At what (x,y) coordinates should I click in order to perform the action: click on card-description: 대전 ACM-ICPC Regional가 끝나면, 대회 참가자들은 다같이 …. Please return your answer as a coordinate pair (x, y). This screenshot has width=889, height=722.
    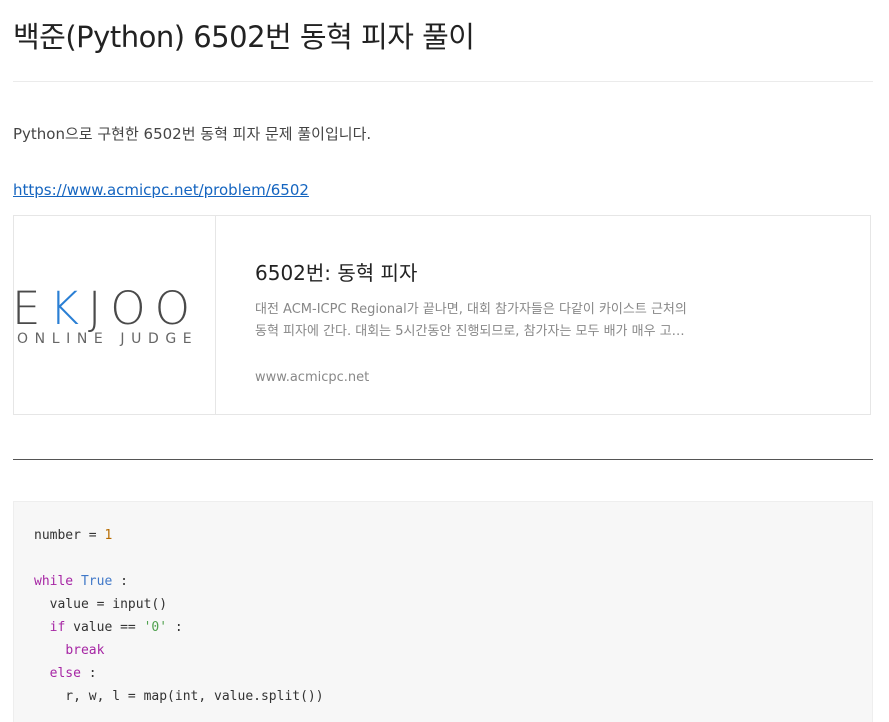
    Looking at the image, I should click on (485, 321).